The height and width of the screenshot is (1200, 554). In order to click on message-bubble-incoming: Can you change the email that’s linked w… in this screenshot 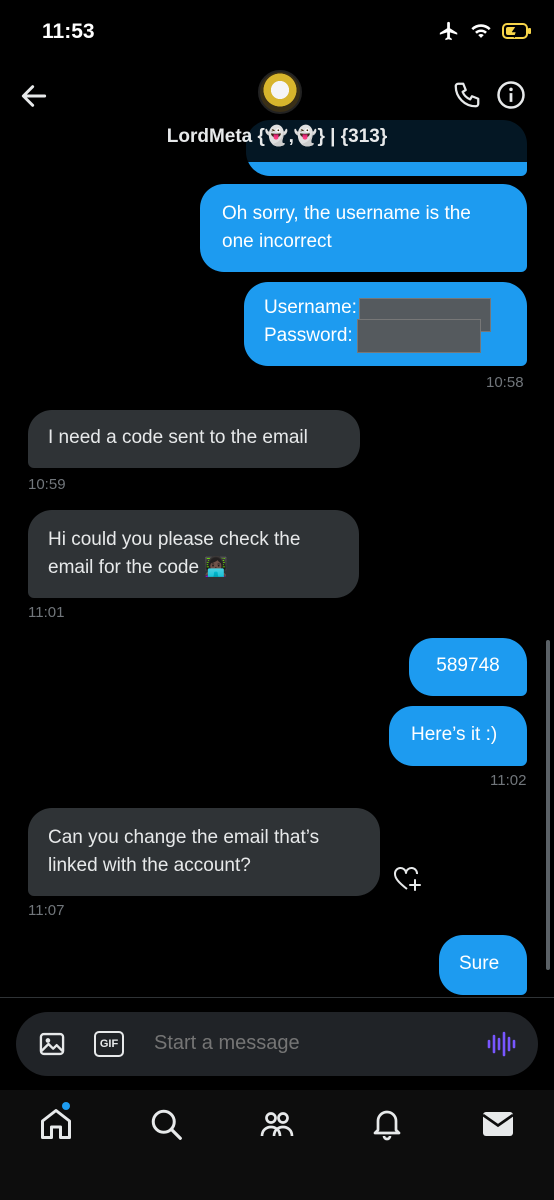, I will do `click(204, 852)`.